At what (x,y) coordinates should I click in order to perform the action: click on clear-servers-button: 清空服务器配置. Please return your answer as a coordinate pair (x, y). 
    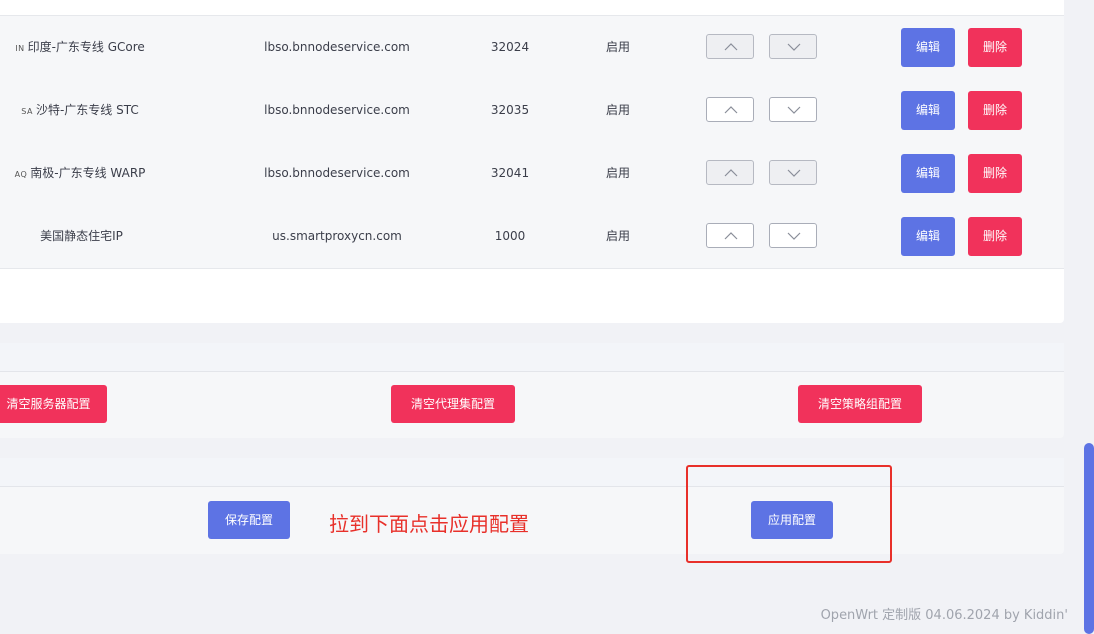
    Looking at the image, I should click on (53, 404).